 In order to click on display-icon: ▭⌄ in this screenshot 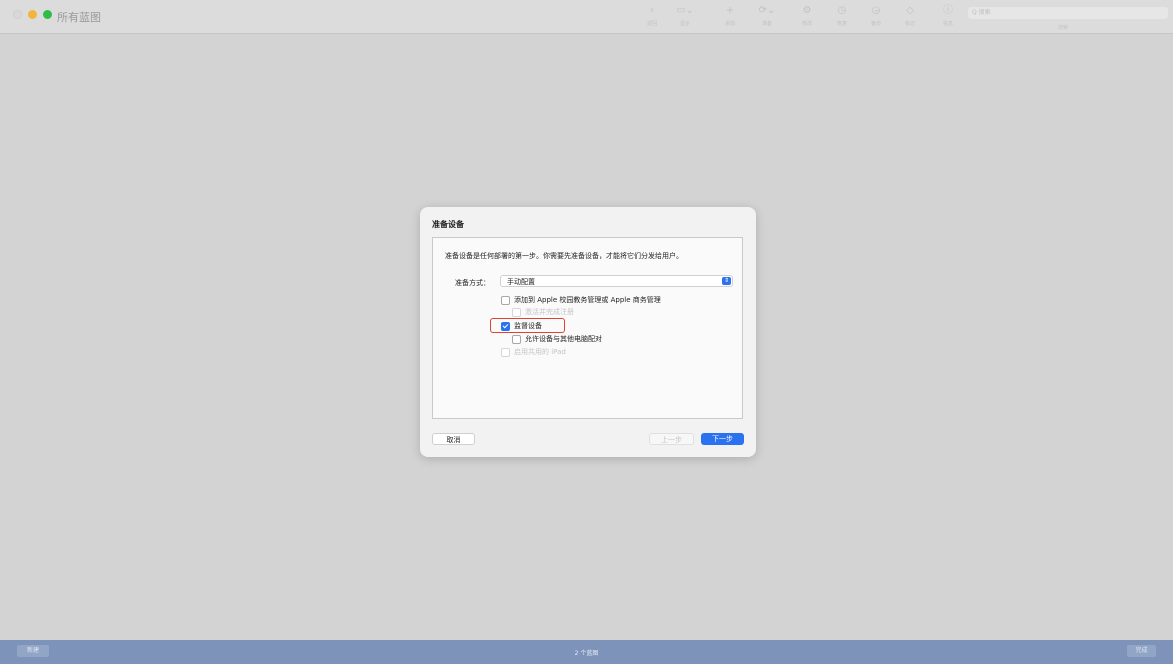, I will do `click(685, 10)`.